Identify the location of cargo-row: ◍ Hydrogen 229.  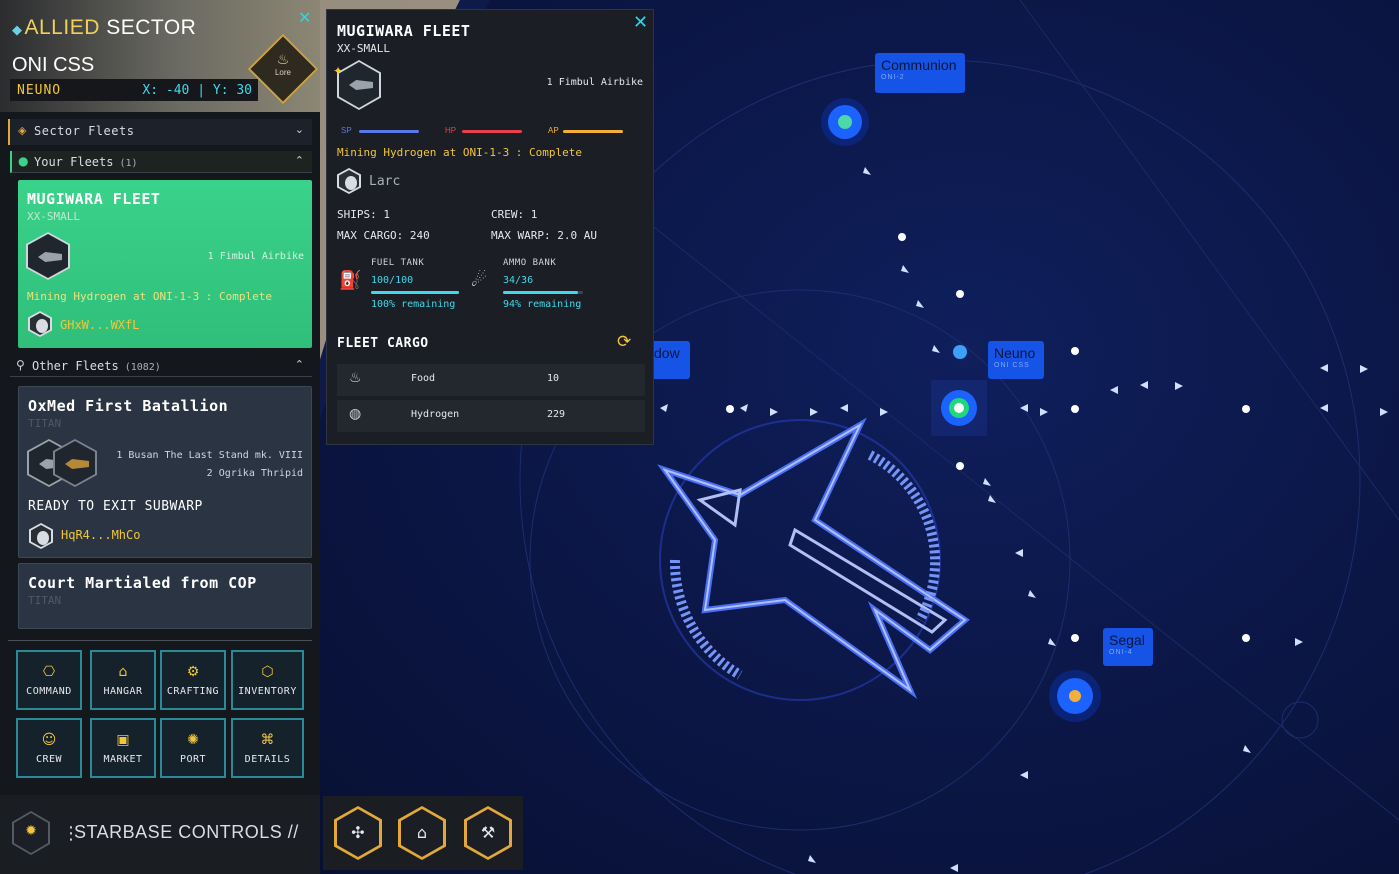
(491, 416).